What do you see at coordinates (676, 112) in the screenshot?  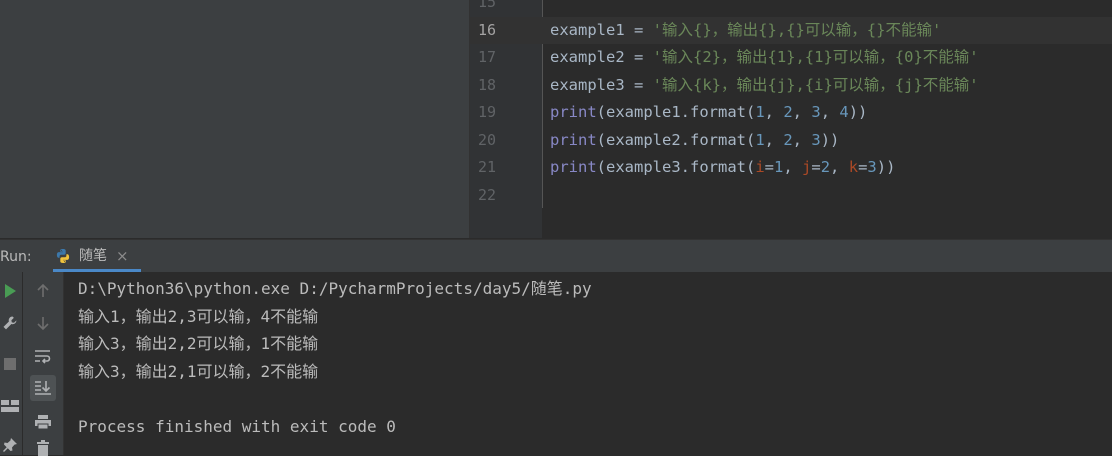 I see `code-token: (example1.format(` at bounding box center [676, 112].